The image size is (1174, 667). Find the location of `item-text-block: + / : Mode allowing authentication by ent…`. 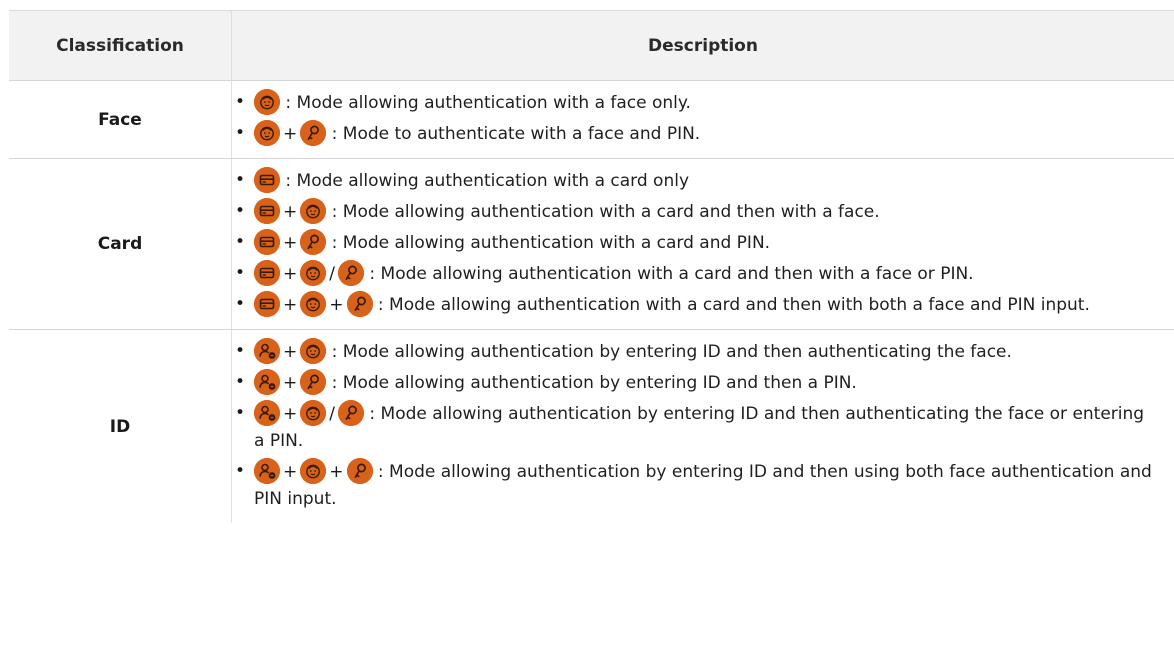

item-text-block: + / : Mode allowing authentication by ent… is located at coordinates (706, 427).